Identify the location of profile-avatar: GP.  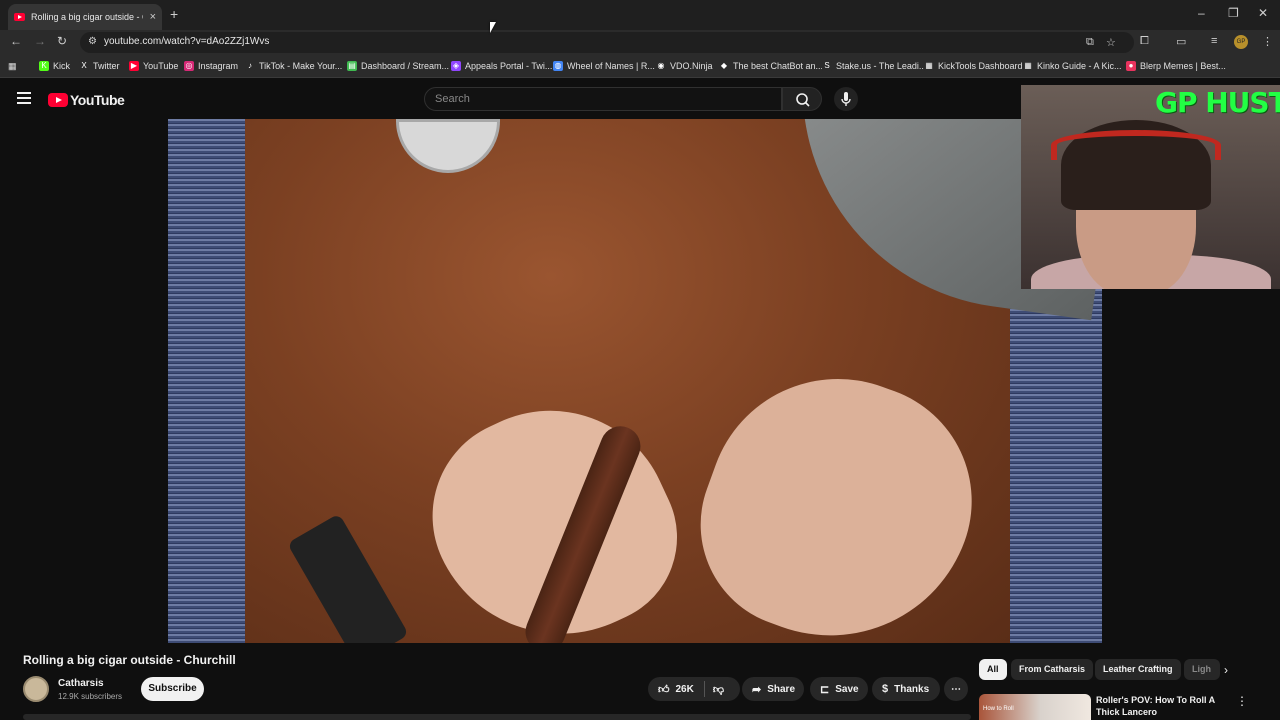
(1241, 42).